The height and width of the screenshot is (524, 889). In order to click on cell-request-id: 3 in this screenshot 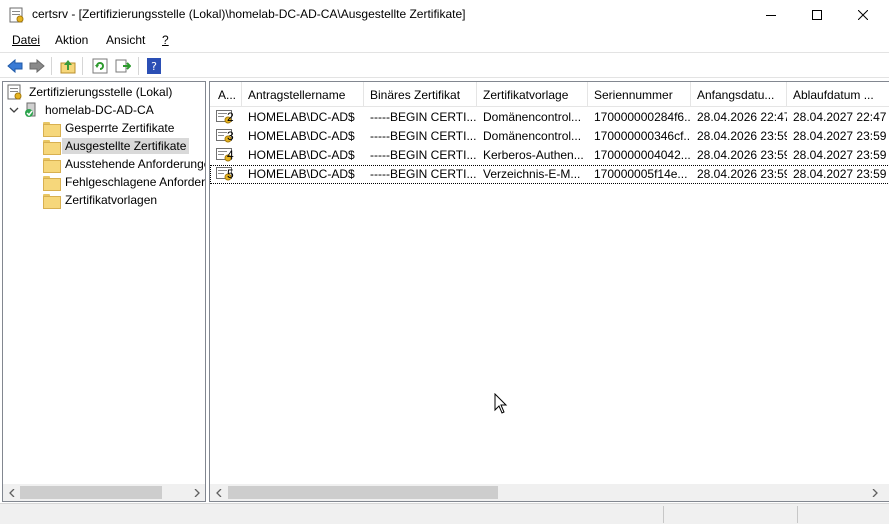, I will do `click(230, 136)`.